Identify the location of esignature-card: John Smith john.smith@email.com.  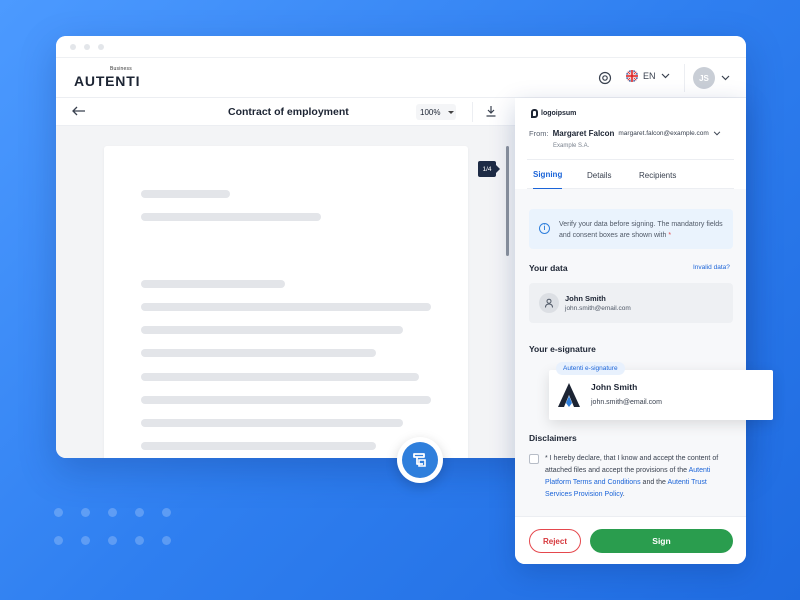
(661, 395).